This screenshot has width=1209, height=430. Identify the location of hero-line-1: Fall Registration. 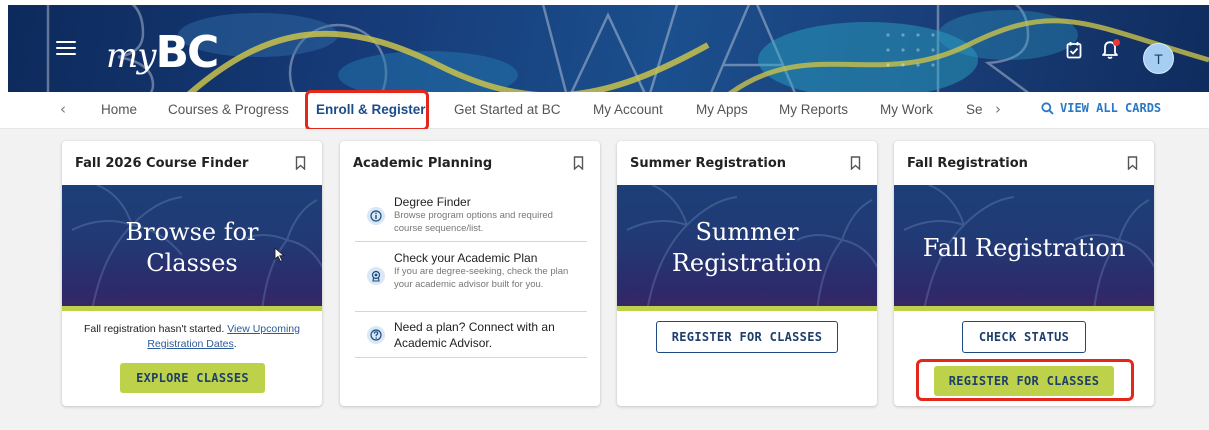
(1024, 248).